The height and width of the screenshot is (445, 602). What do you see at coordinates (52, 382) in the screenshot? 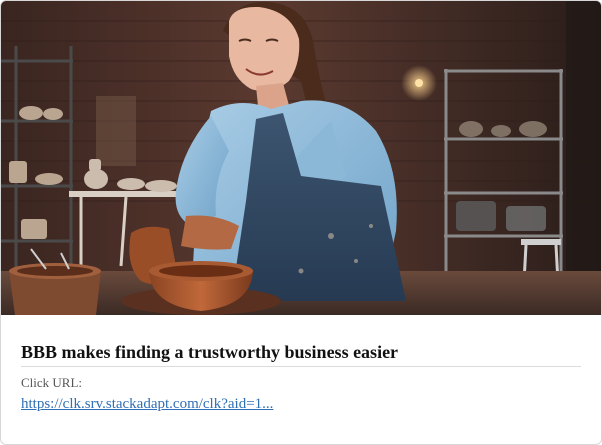
I see `click-url-label: Click URL:` at bounding box center [52, 382].